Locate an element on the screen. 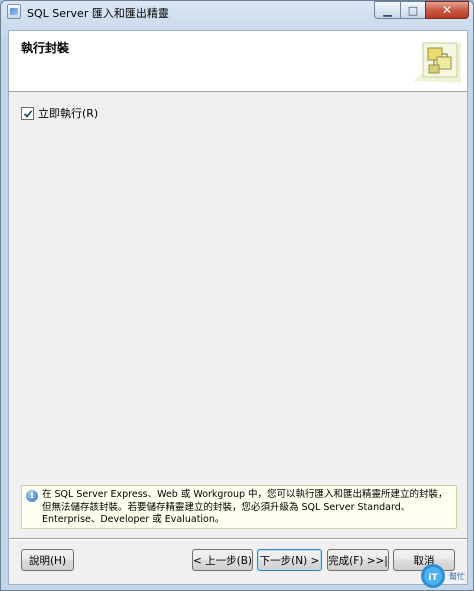  wizard-package-icon is located at coordinates (437, 62).